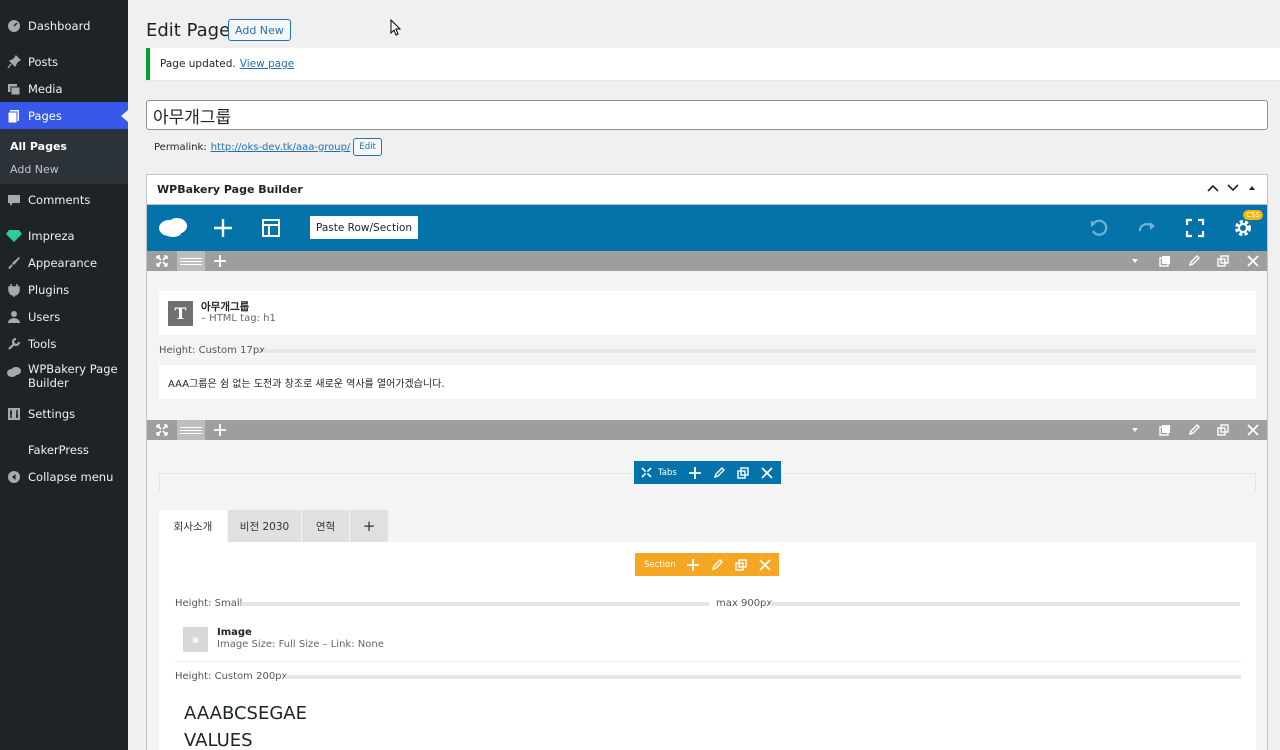 This screenshot has width=1280, height=750. I want to click on menu-plugins: Plugins, so click(64, 289).